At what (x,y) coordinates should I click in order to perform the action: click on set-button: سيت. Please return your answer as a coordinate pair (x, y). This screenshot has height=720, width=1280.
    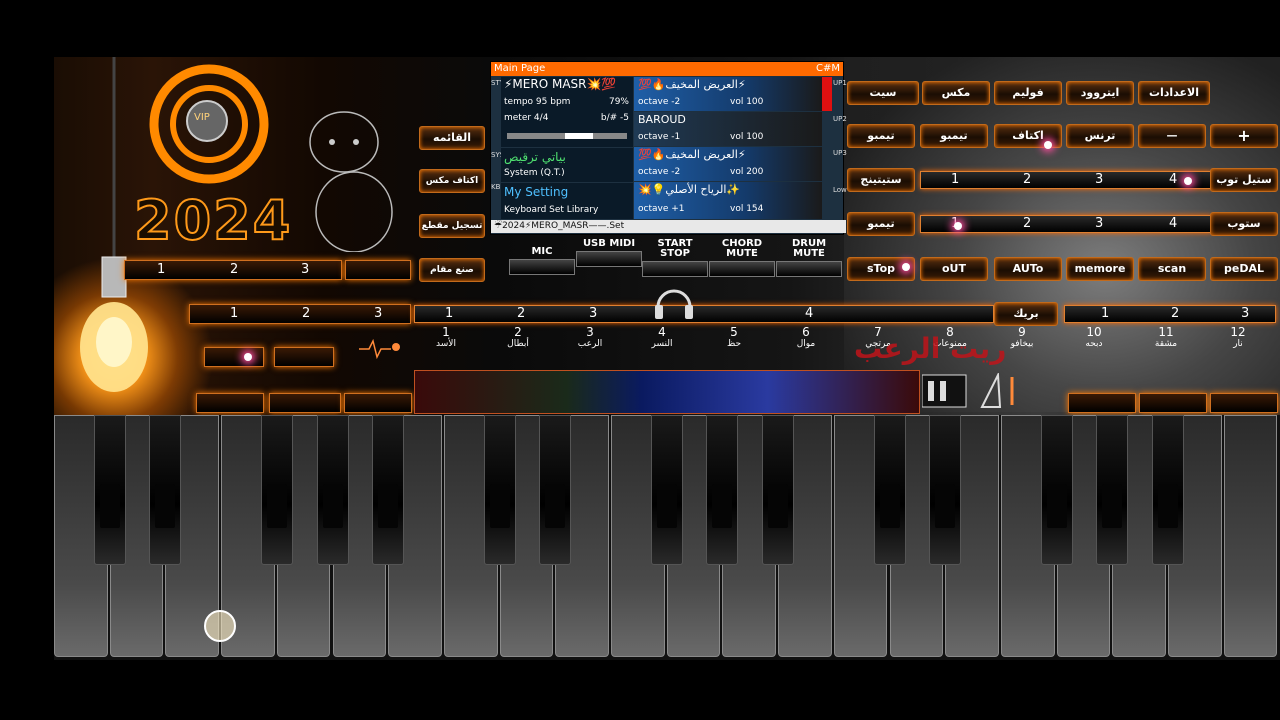
    Looking at the image, I should click on (883, 93).